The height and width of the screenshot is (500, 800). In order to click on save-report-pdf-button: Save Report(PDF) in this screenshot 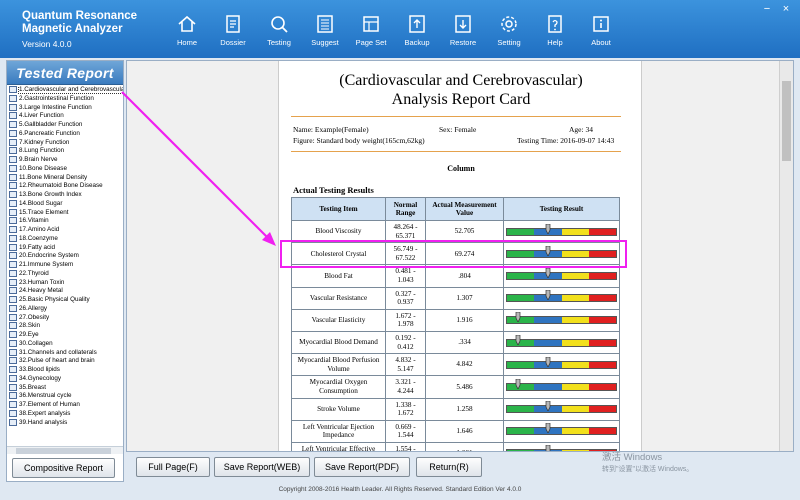, I will do `click(362, 467)`.